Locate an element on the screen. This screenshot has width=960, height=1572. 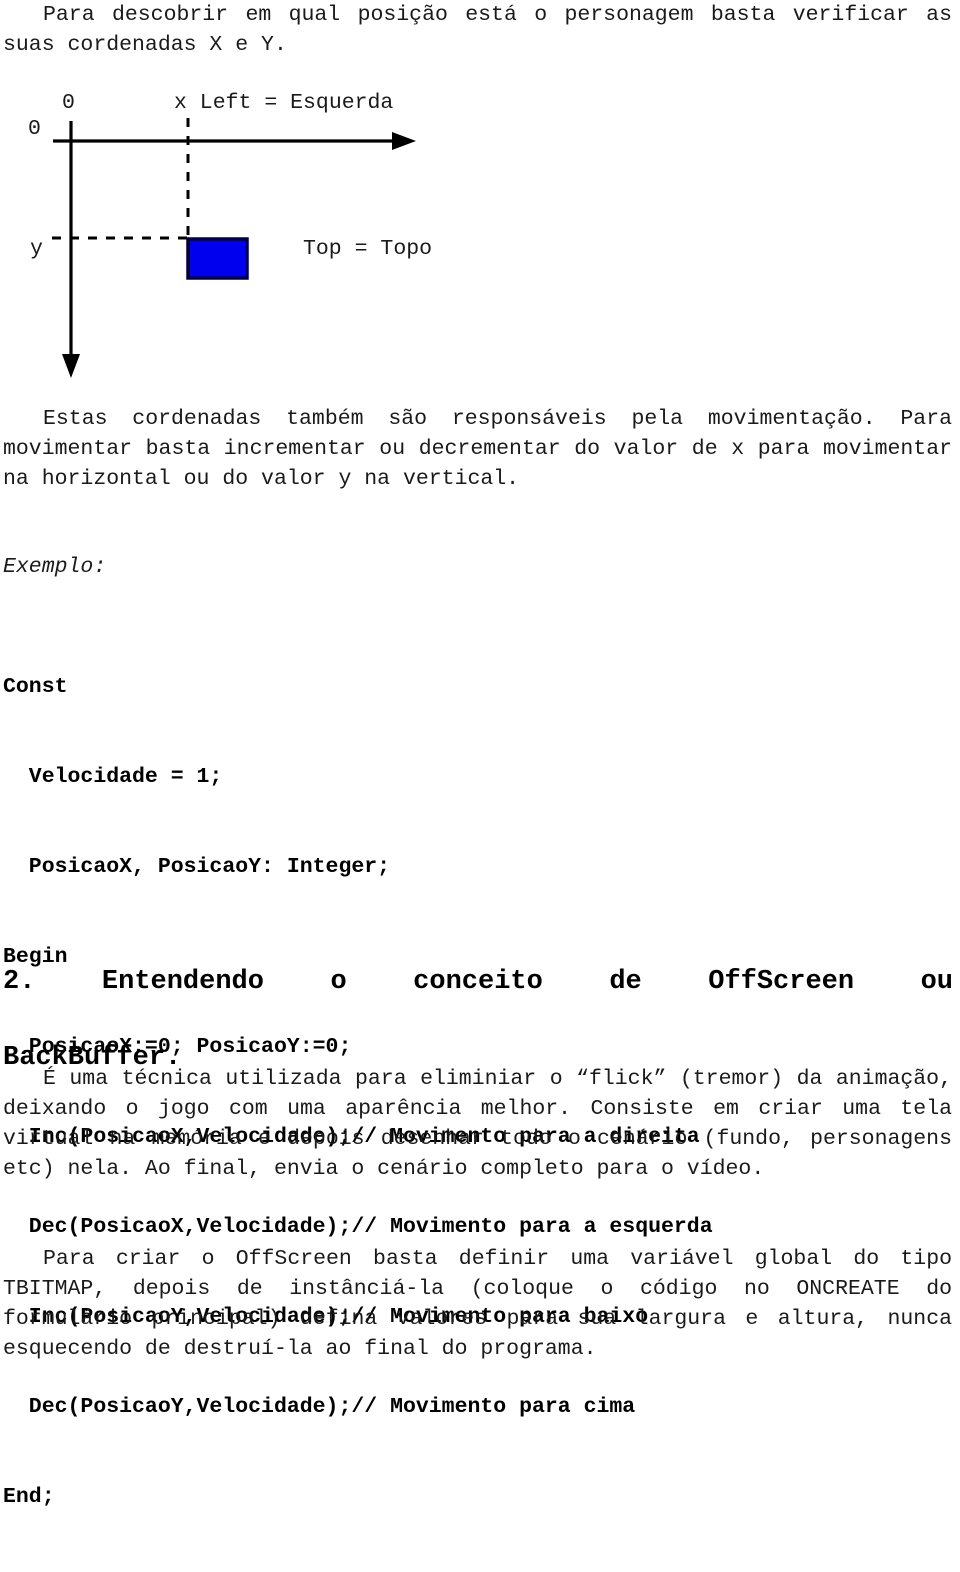
diagram-label-x-left: x Left = Esquerda is located at coordinates (283, 103).